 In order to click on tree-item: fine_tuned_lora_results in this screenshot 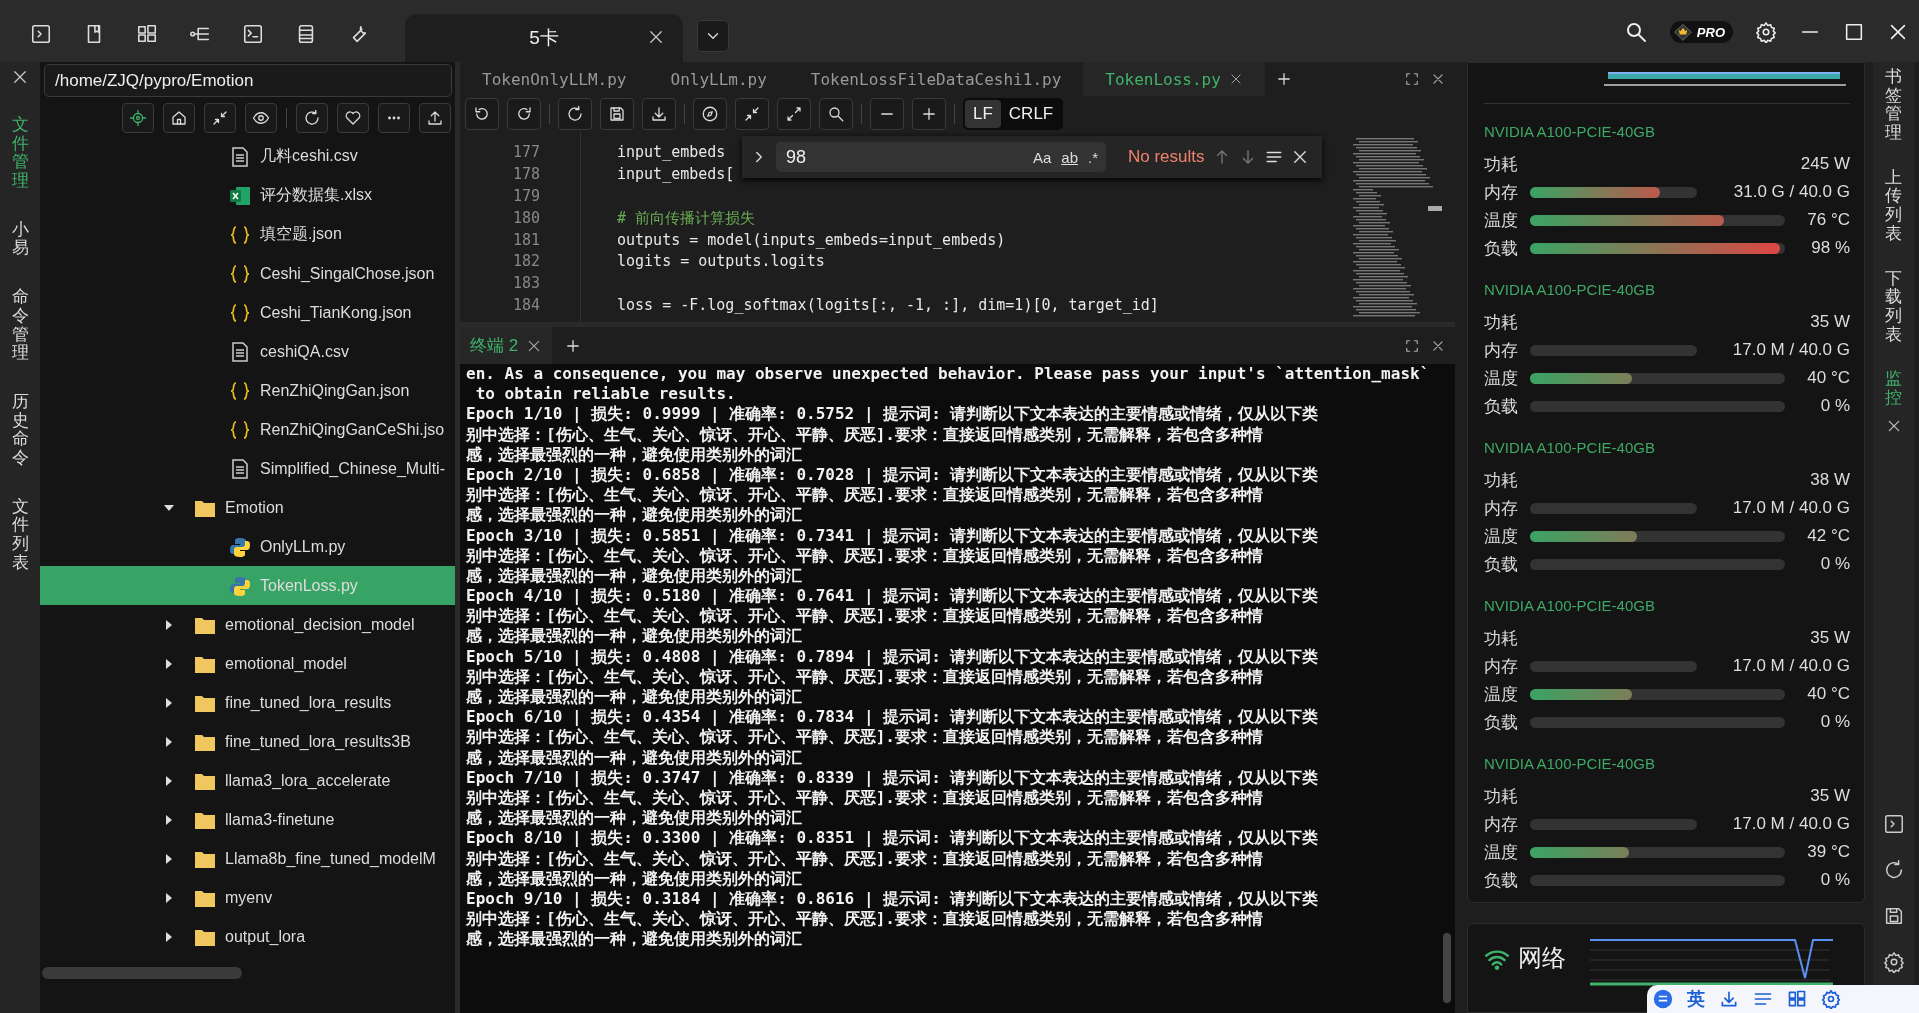, I will do `click(247, 702)`.